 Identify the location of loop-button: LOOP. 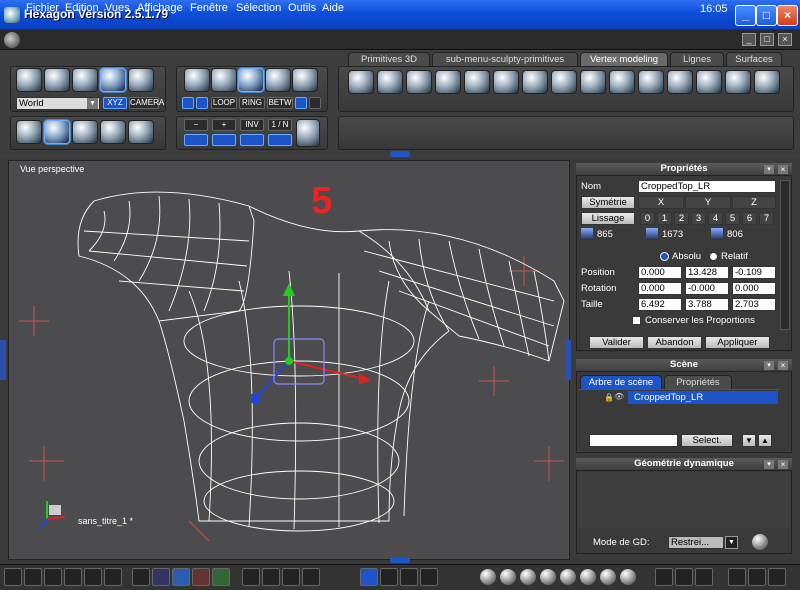
(224, 103).